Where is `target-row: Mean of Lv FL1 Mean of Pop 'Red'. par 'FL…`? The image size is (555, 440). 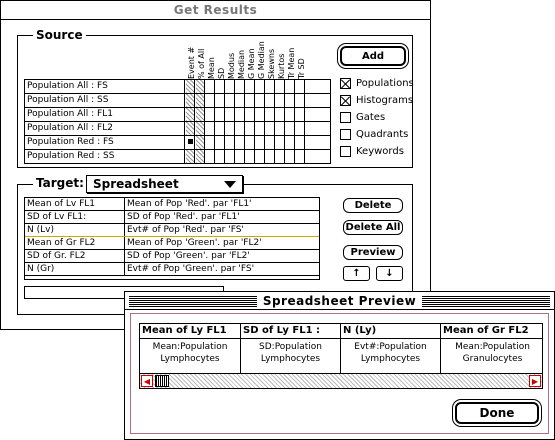
target-row: Mean of Lv FL1 Mean of Pop 'Red'. par 'FL… is located at coordinates (172, 204).